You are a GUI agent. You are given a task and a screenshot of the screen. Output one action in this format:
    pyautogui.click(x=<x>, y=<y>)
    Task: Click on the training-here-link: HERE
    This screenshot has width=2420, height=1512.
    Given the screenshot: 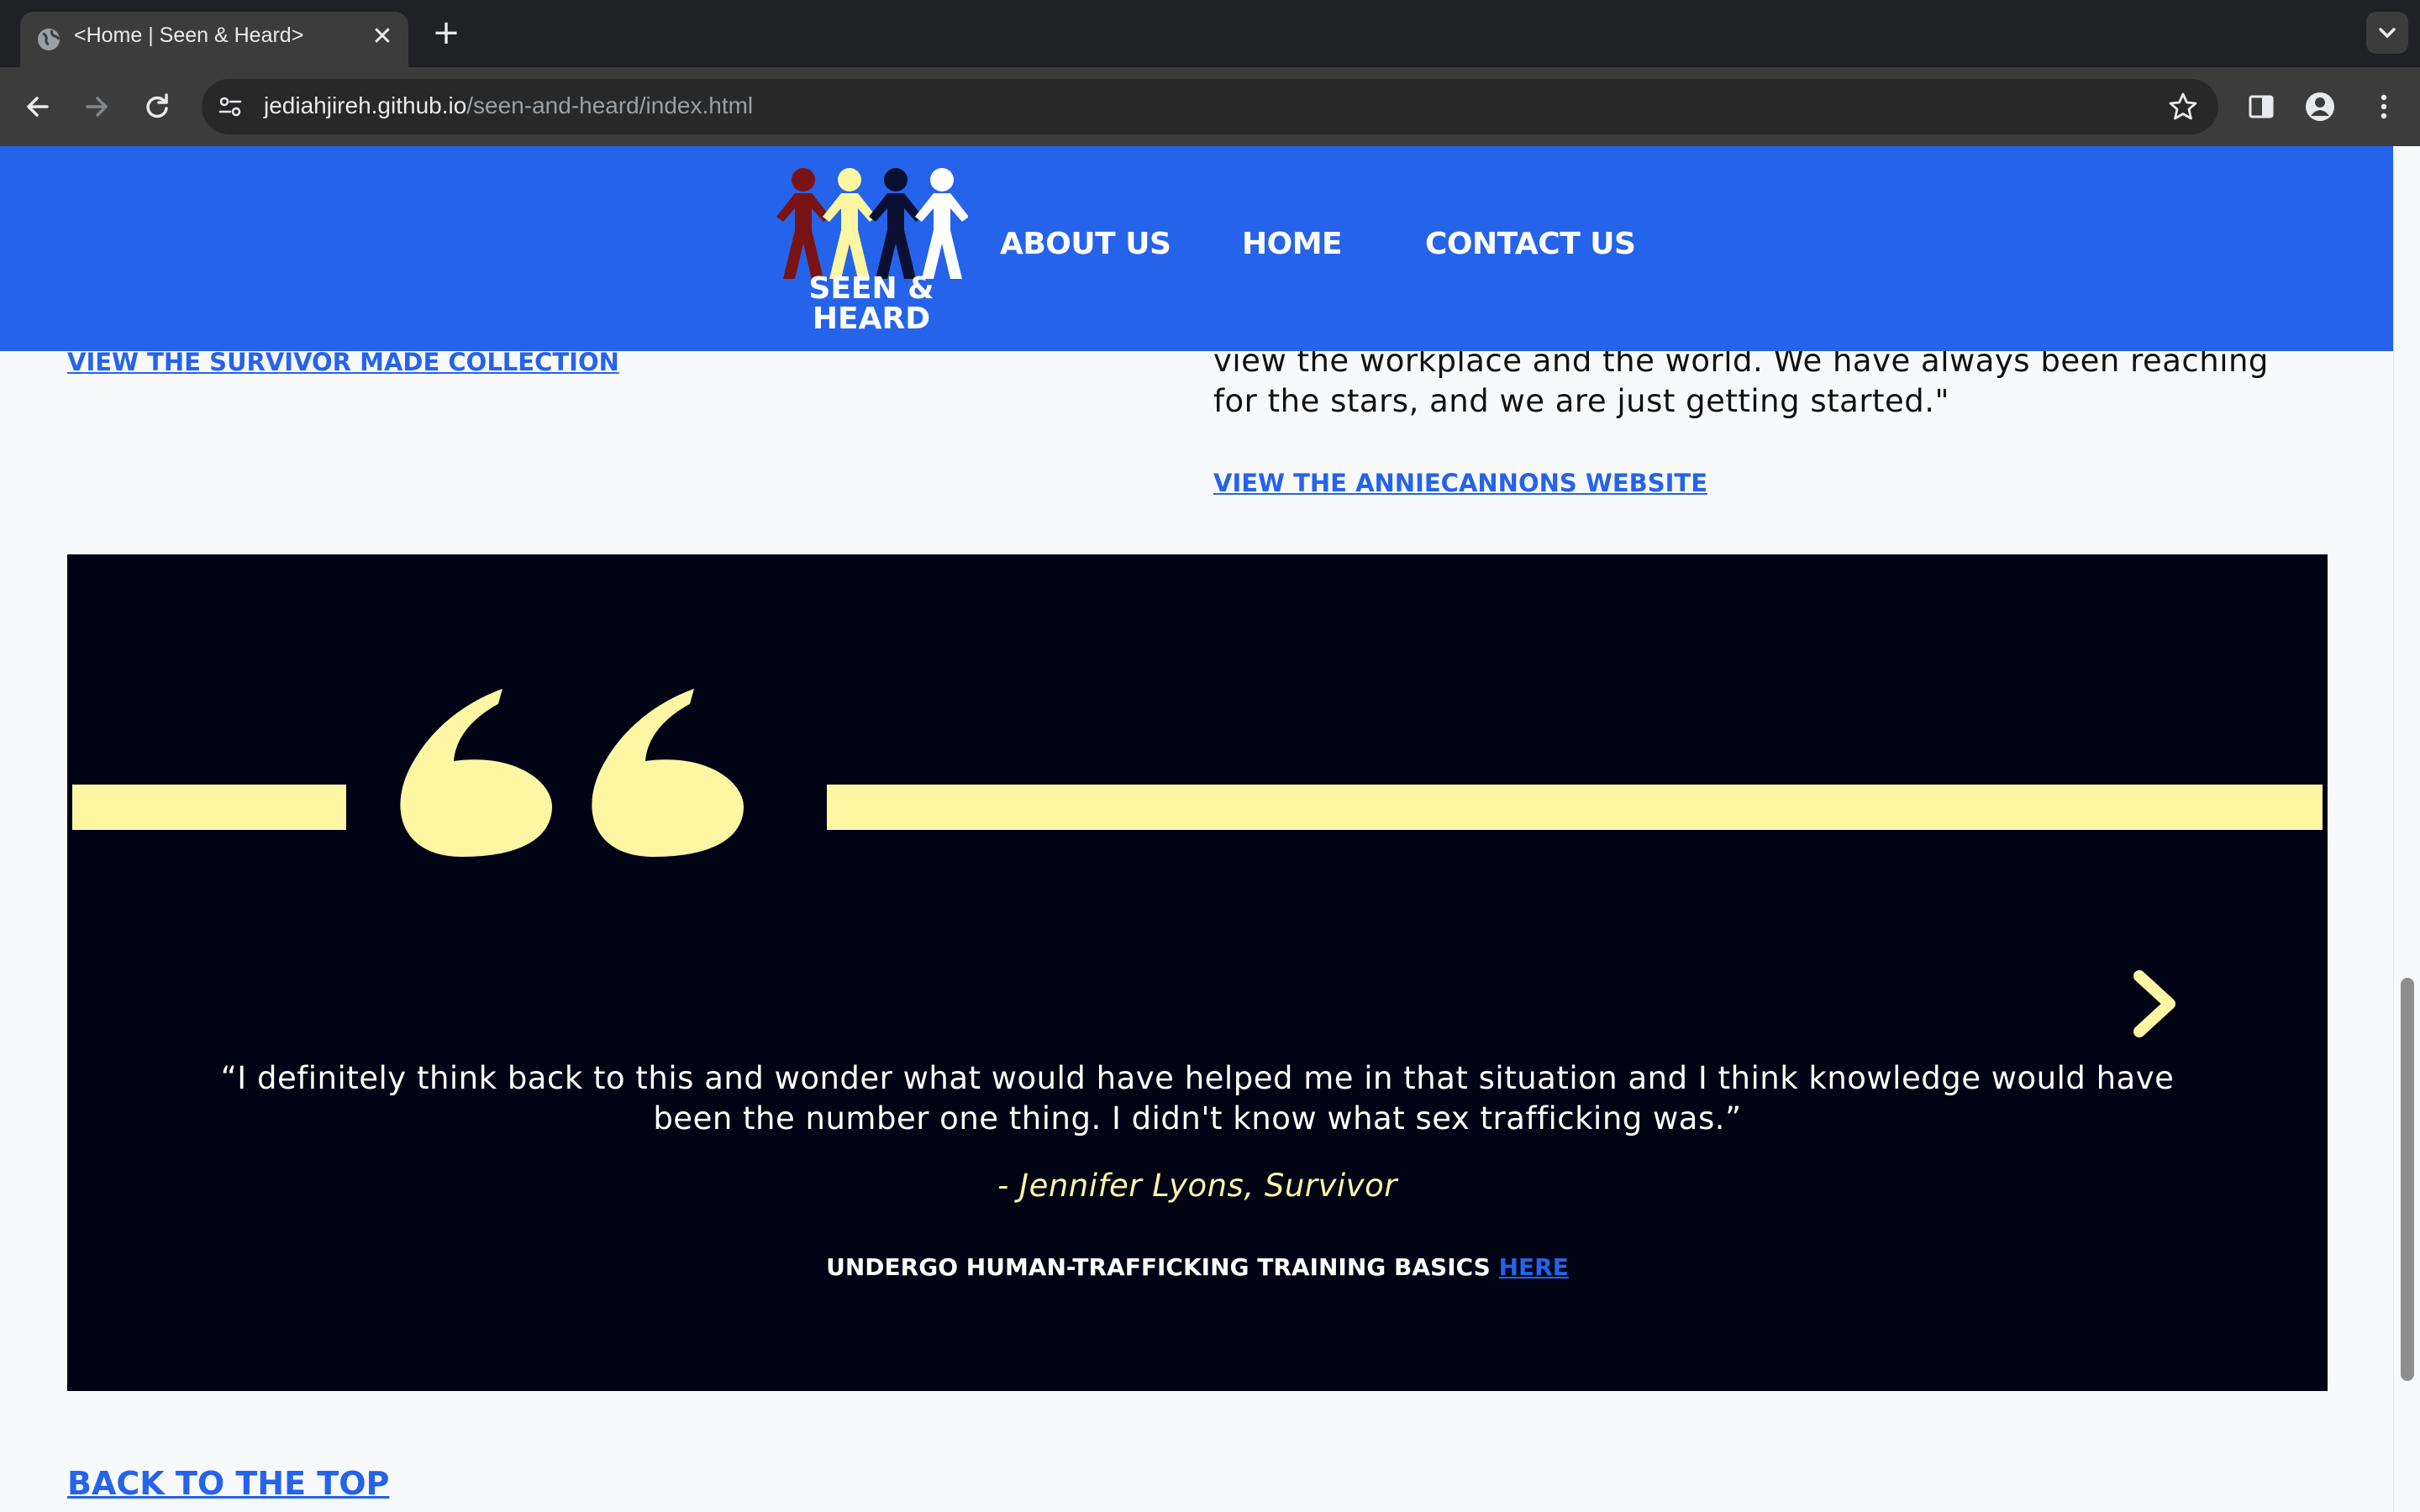 What is the action you would take?
    pyautogui.click(x=1534, y=1267)
    